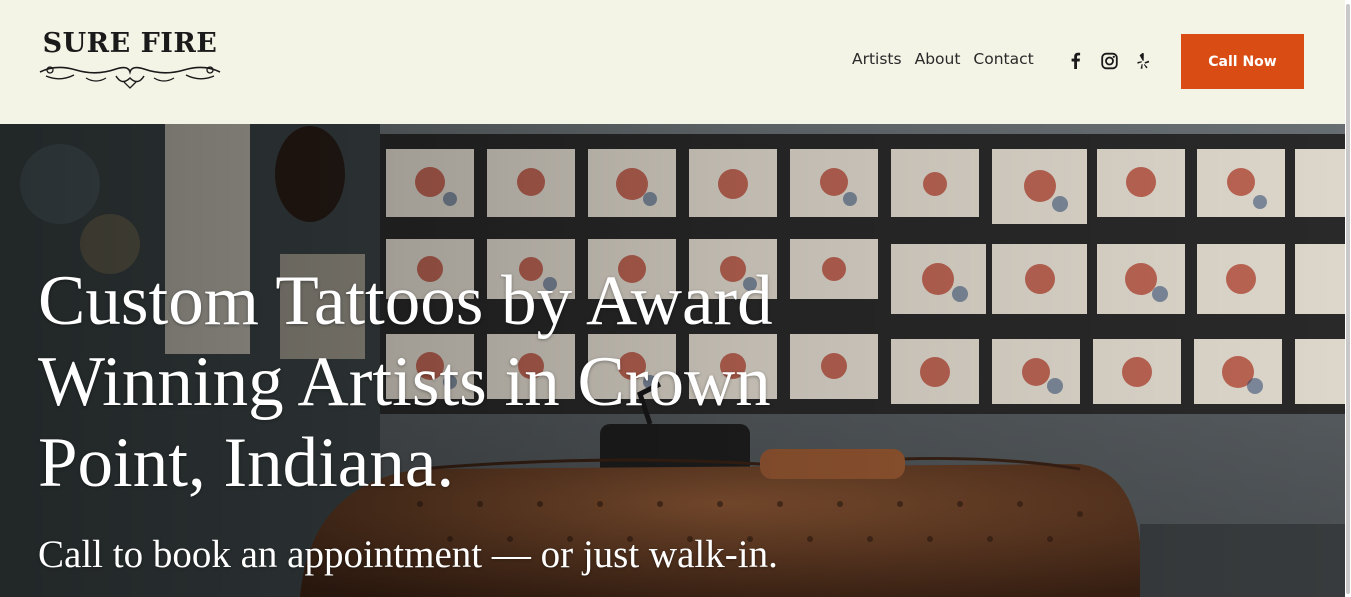 The width and height of the screenshot is (1351, 597). What do you see at coordinates (938, 59) in the screenshot?
I see `nav-link-about: About` at bounding box center [938, 59].